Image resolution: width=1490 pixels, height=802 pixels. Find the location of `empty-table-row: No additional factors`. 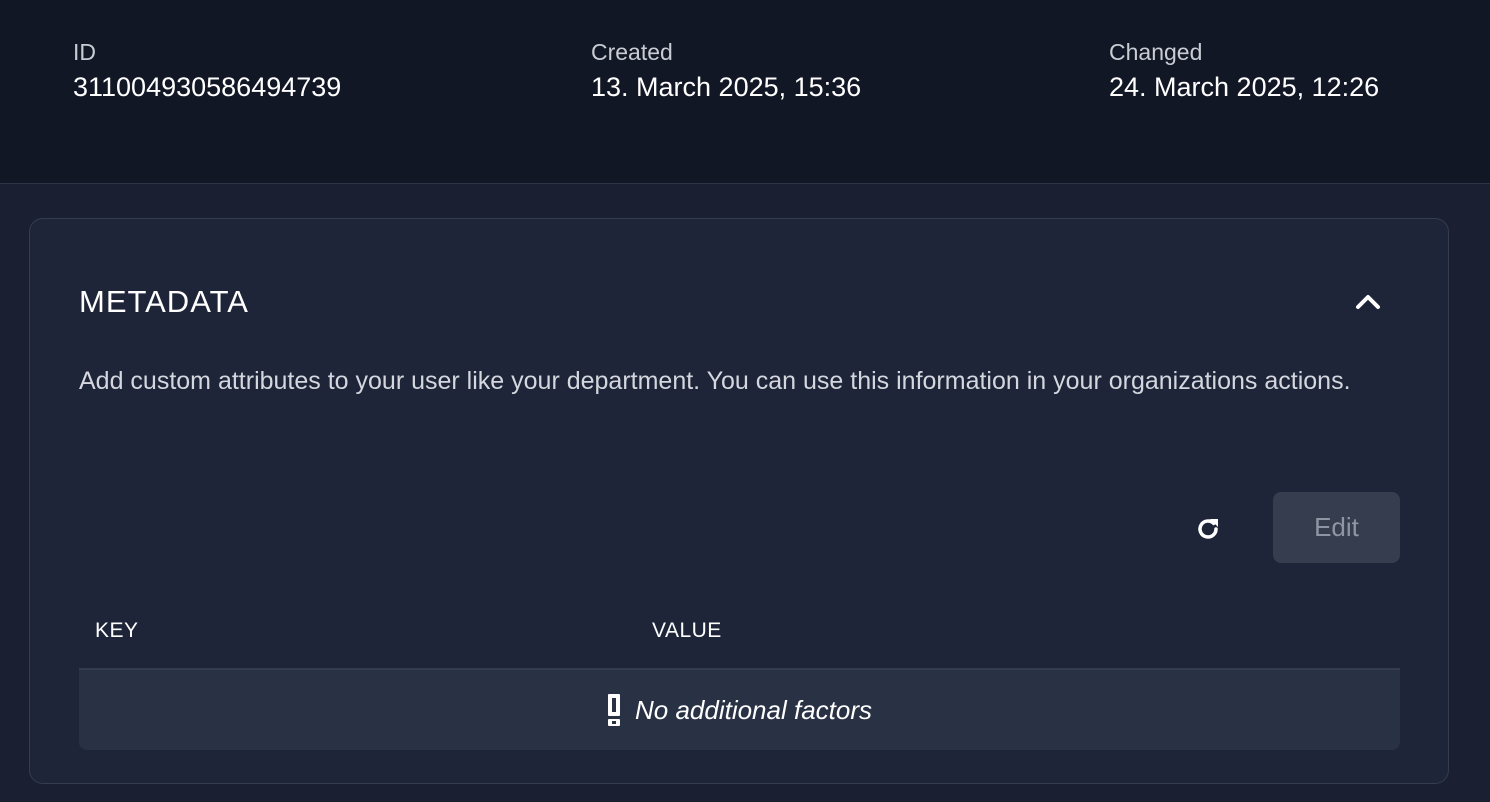

empty-table-row: No additional factors is located at coordinates (739, 710).